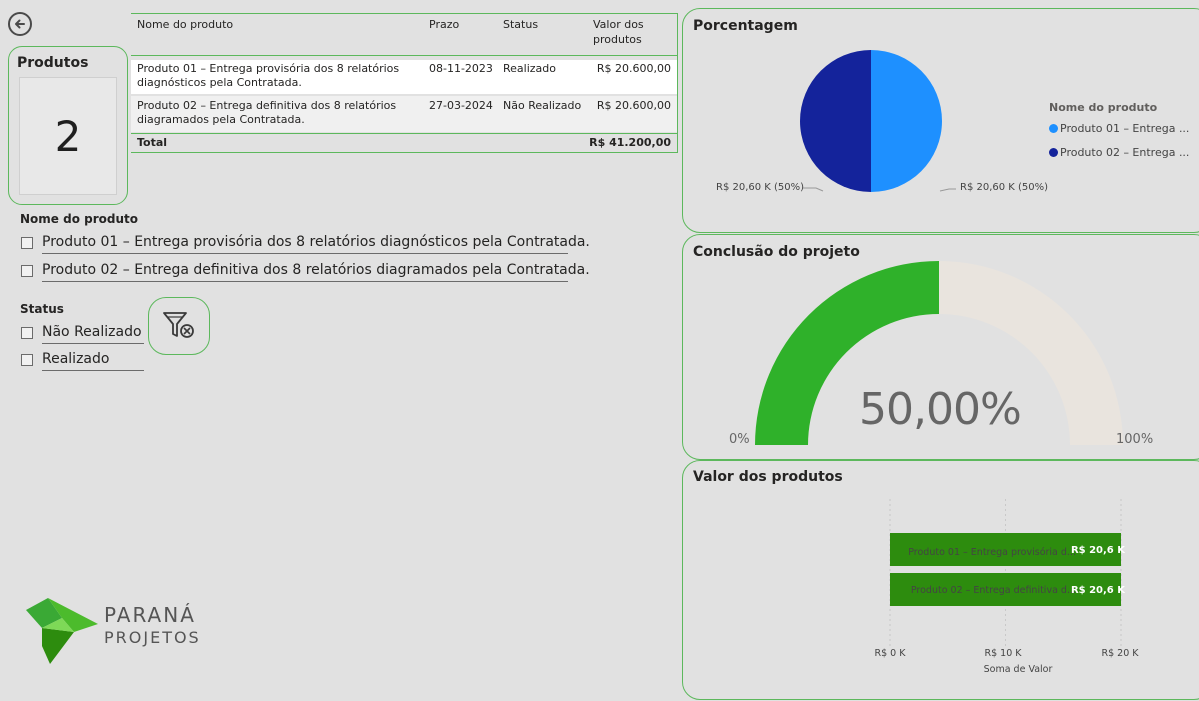 This screenshot has height=701, width=1199. I want to click on back-button, so click(20, 24).